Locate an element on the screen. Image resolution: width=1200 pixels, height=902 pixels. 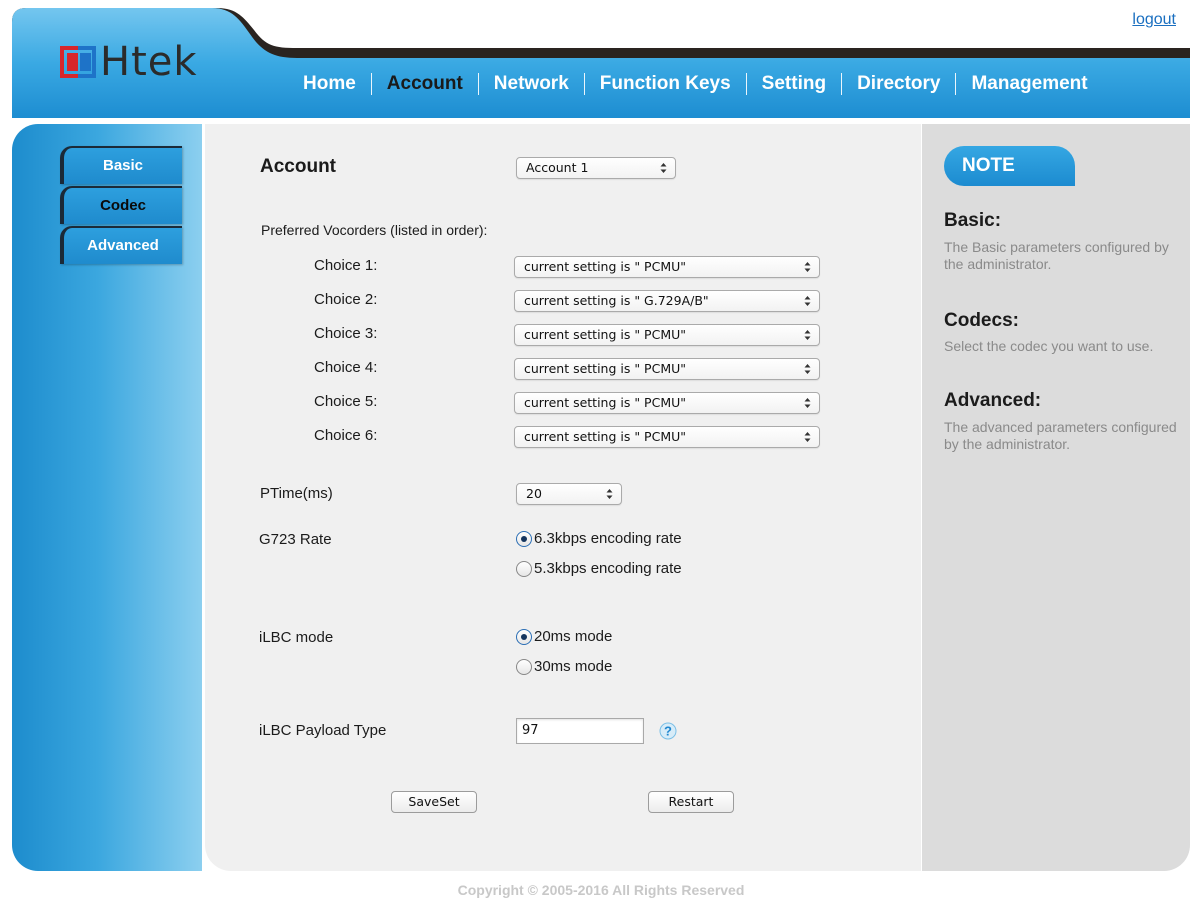
nav-setting: Setting is located at coordinates (794, 84).